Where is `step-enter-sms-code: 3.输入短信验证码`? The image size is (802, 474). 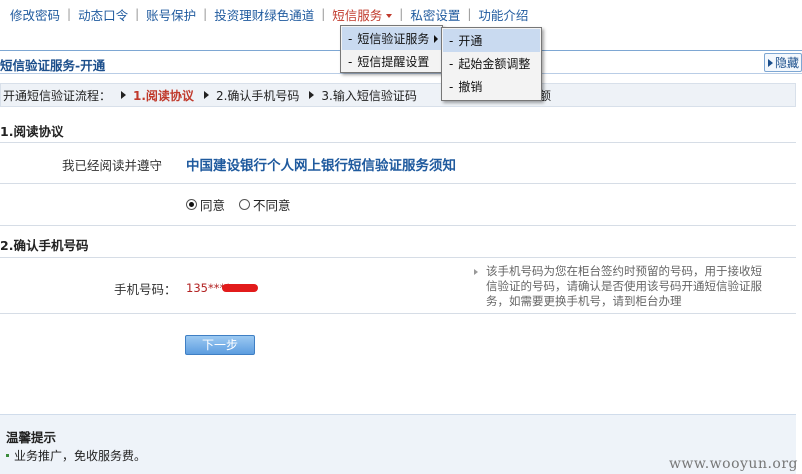 step-enter-sms-code: 3.输入短信验证码 is located at coordinates (369, 95).